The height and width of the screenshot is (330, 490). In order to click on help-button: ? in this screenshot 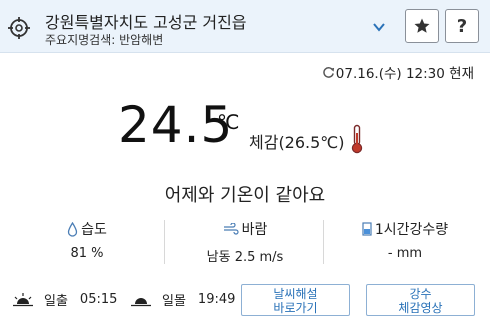, I will do `click(462, 26)`.